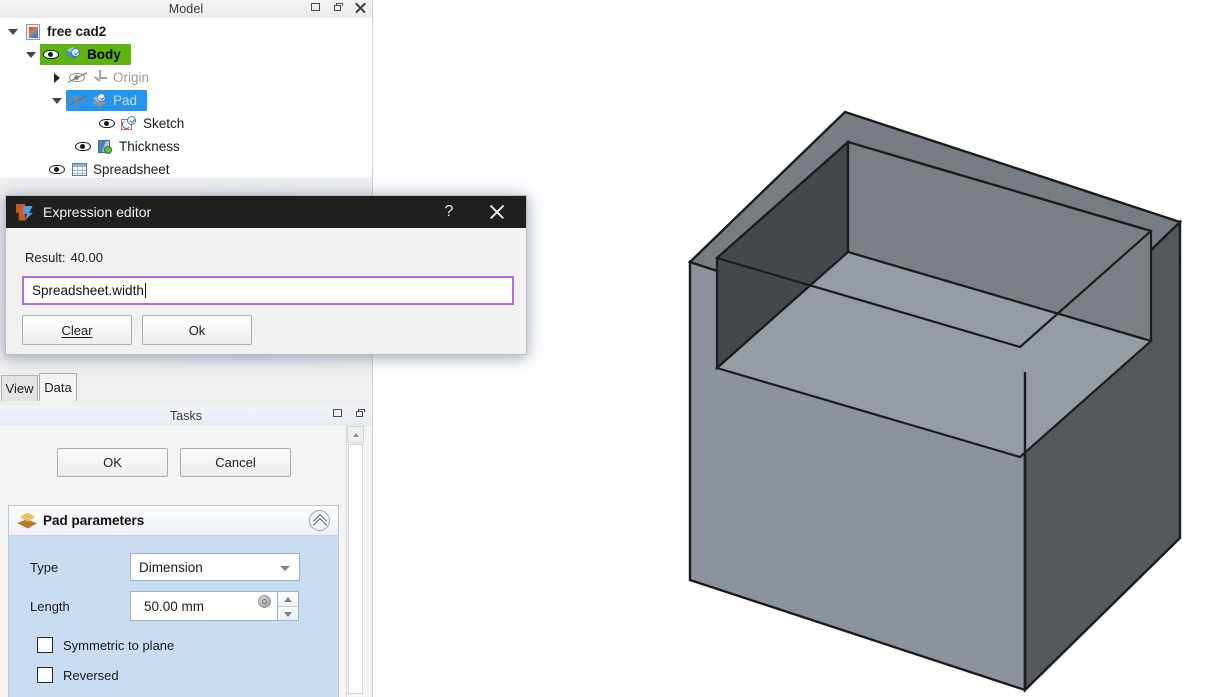 The width and height of the screenshot is (1222, 697). Describe the element at coordinates (45, 675) in the screenshot. I see `reversed-checkbox` at that location.